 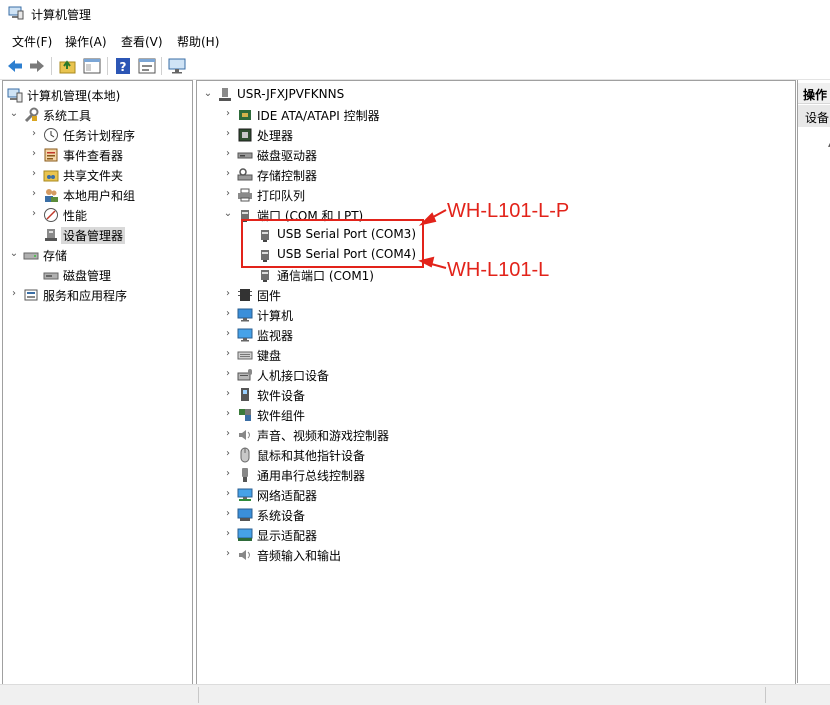 I want to click on audio-io-icon, so click(x=245, y=555).